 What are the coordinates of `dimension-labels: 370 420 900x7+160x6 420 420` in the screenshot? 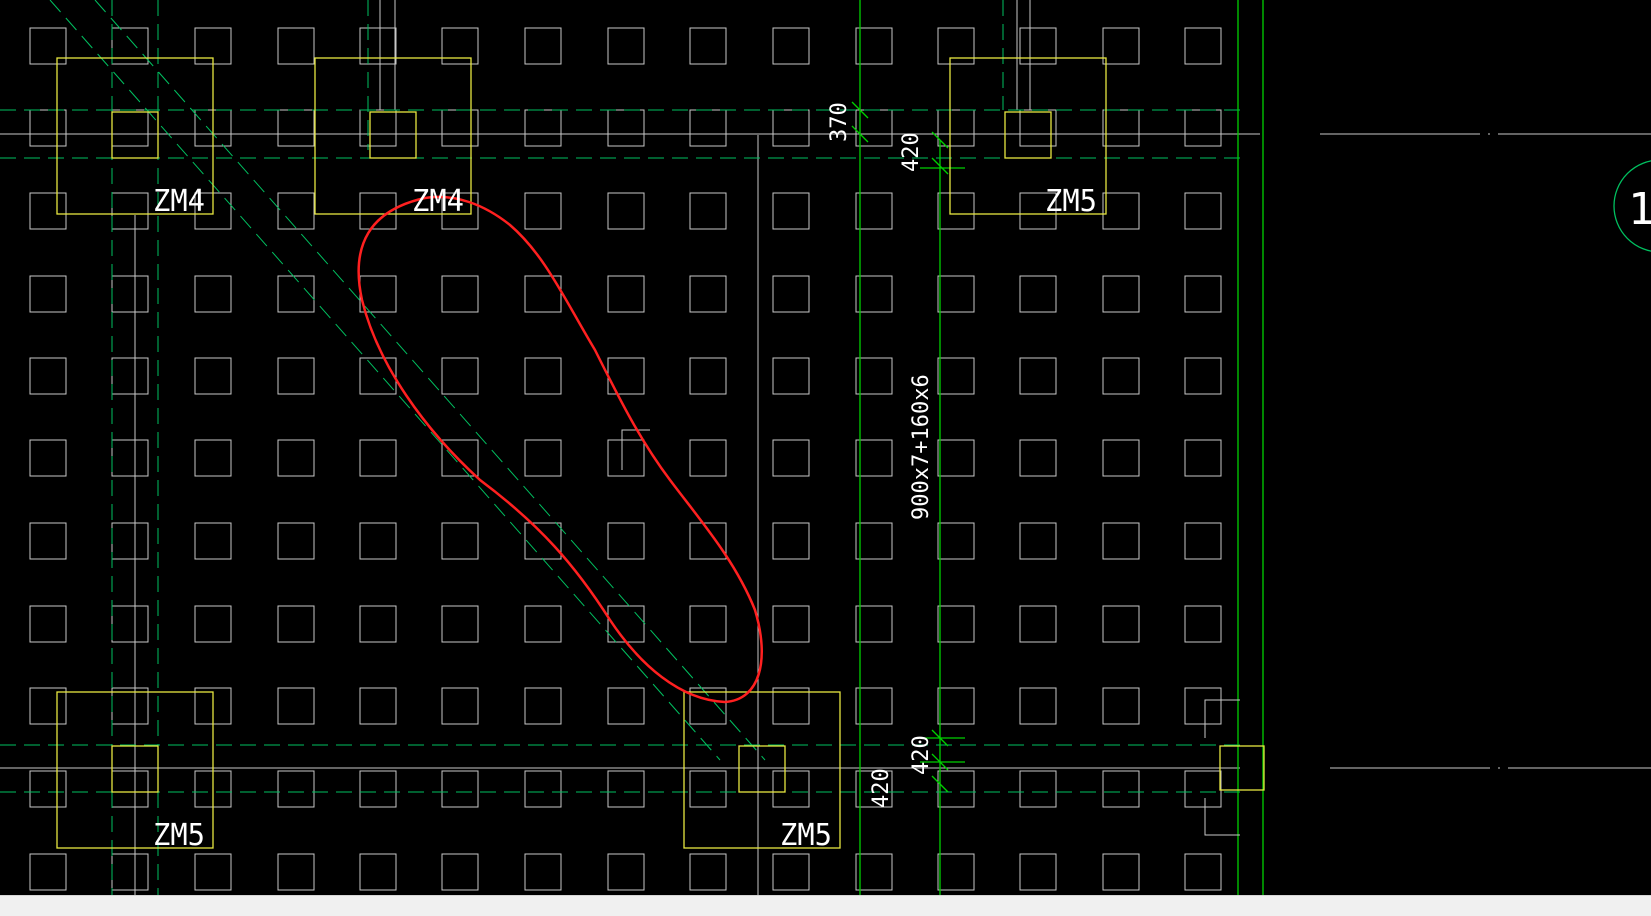 It's located at (880, 455).